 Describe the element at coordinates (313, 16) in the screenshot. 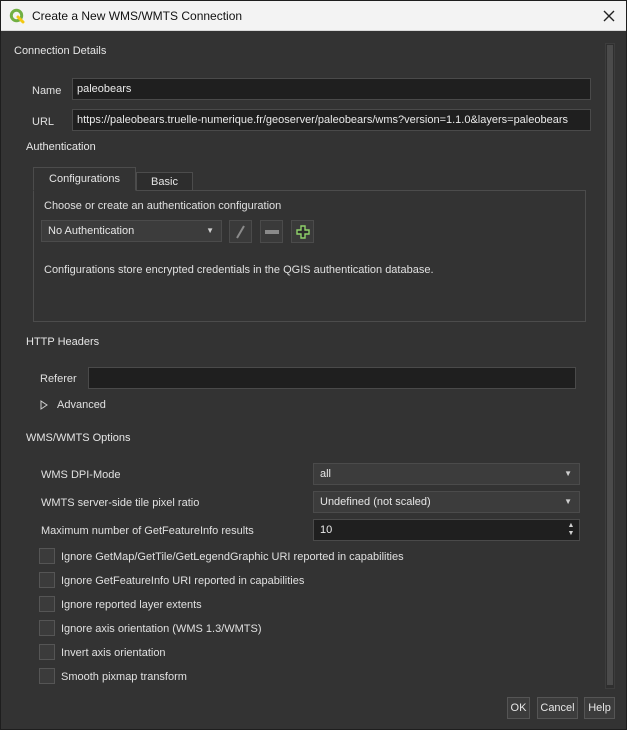

I see `title-bar: Create a New WMS/WMTS Connection` at that location.